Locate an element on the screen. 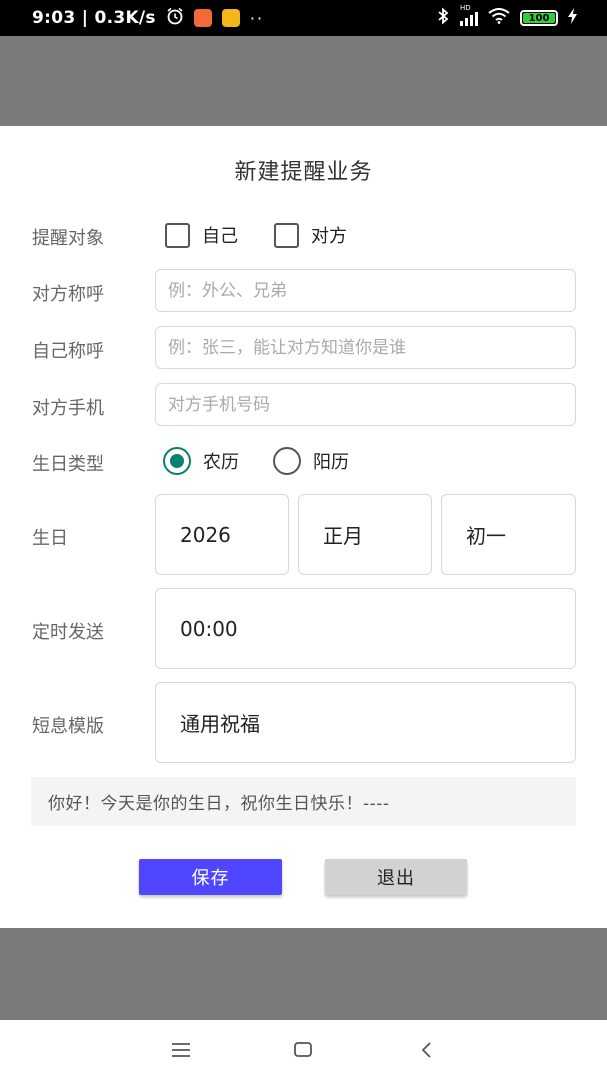 The height and width of the screenshot is (1080, 607). birthday-month-value: 正月 is located at coordinates (343, 536).